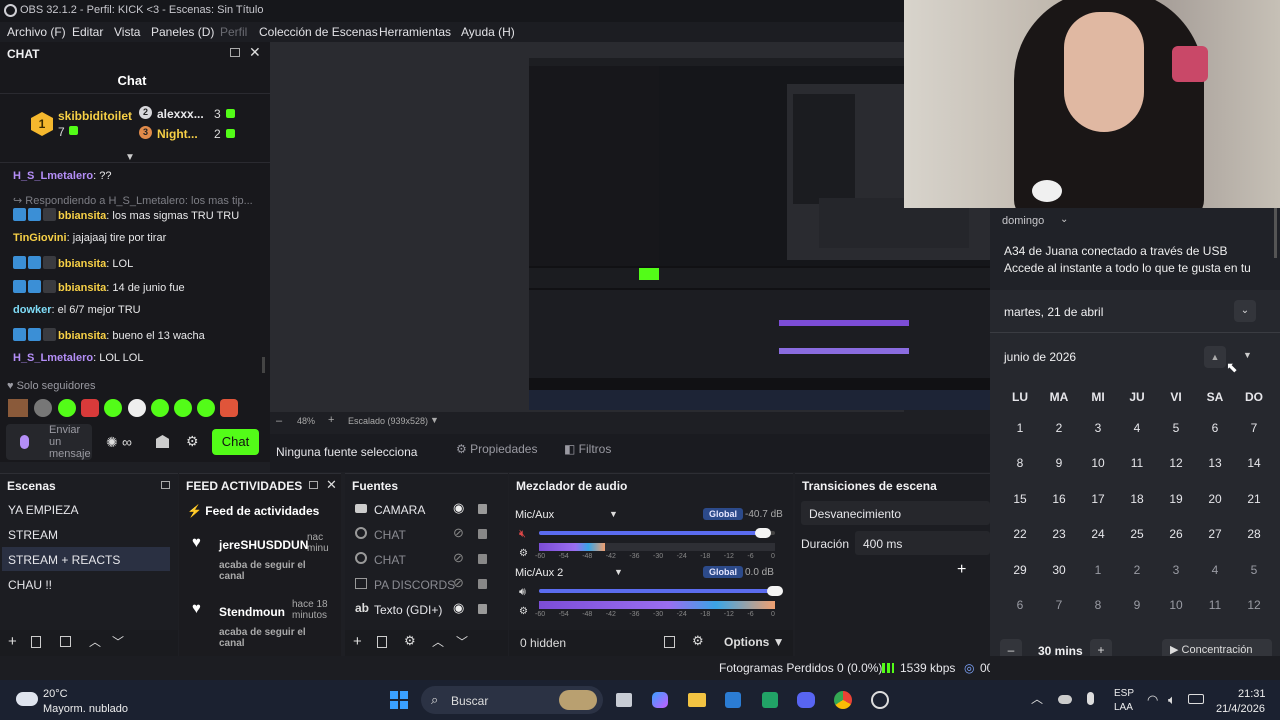  I want to click on calendar-day: 30, so click(1059, 570).